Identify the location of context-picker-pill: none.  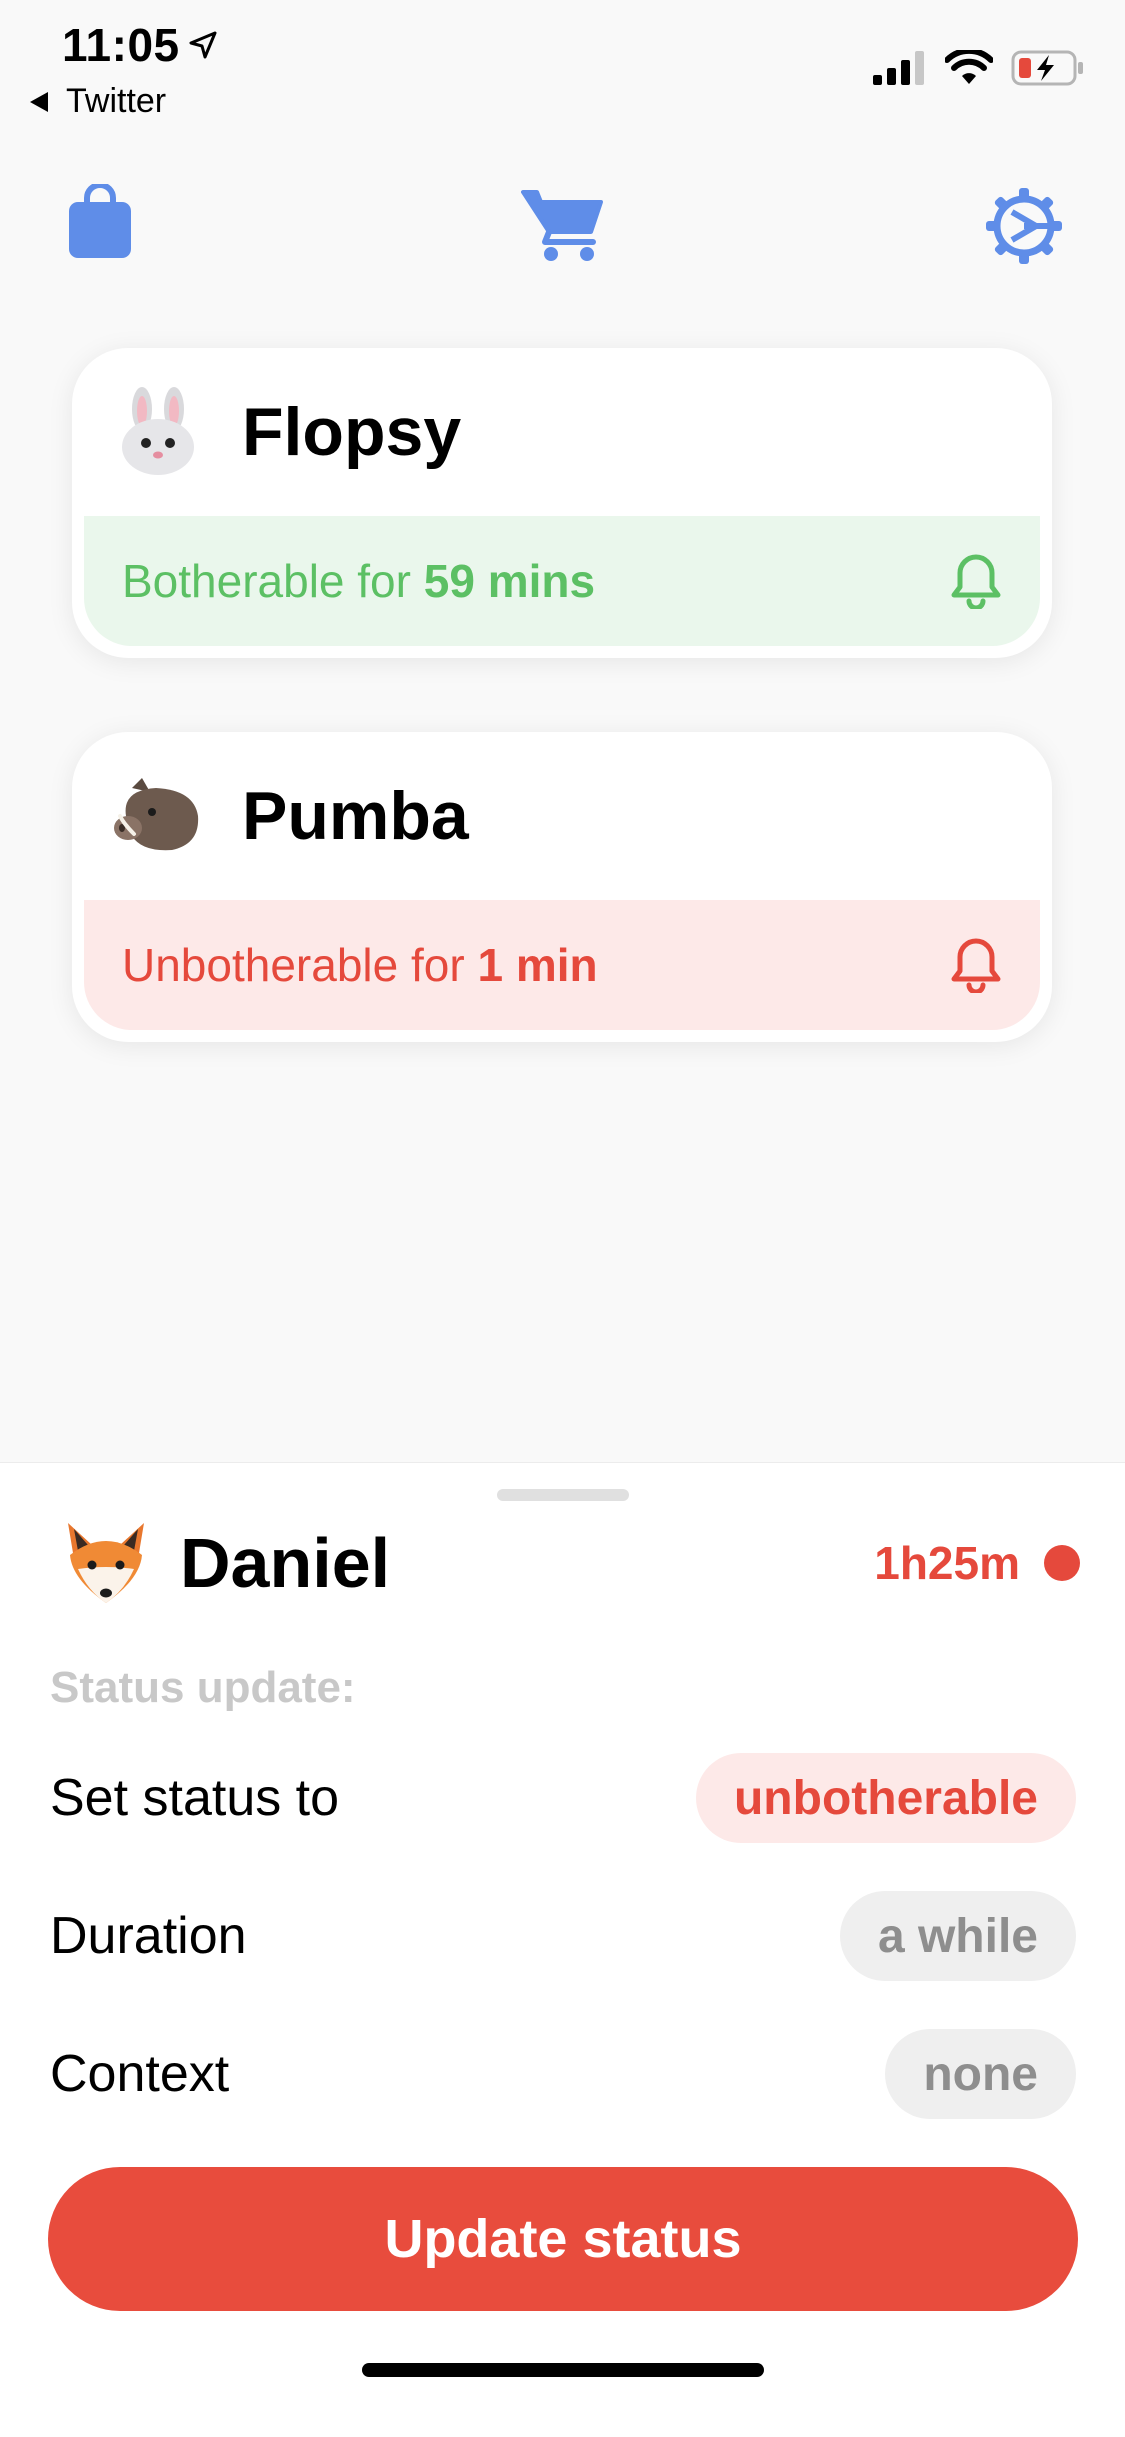
(980, 2074).